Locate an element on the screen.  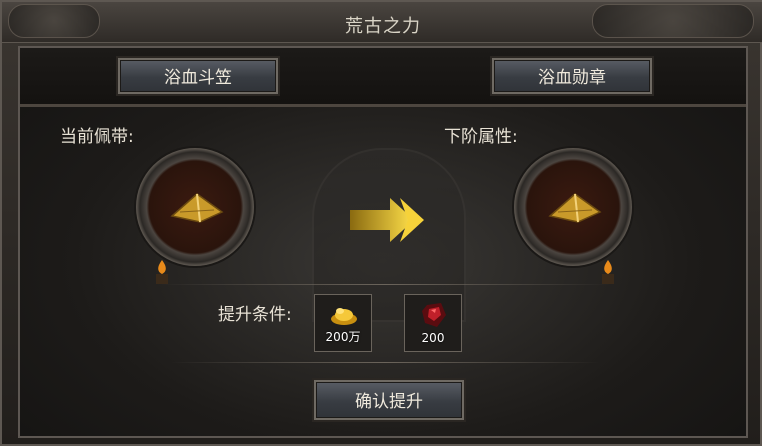
requirement-gem-slot: 200 is located at coordinates (433, 323).